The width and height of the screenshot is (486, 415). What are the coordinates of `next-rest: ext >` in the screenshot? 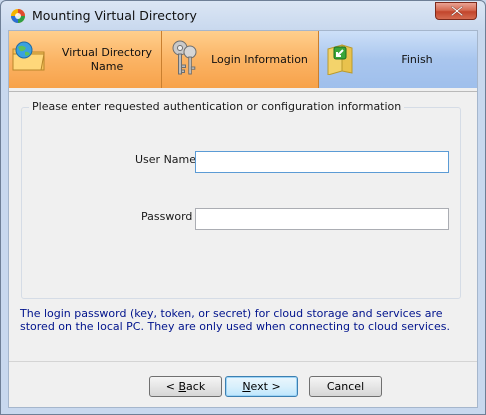 It's located at (265, 386).